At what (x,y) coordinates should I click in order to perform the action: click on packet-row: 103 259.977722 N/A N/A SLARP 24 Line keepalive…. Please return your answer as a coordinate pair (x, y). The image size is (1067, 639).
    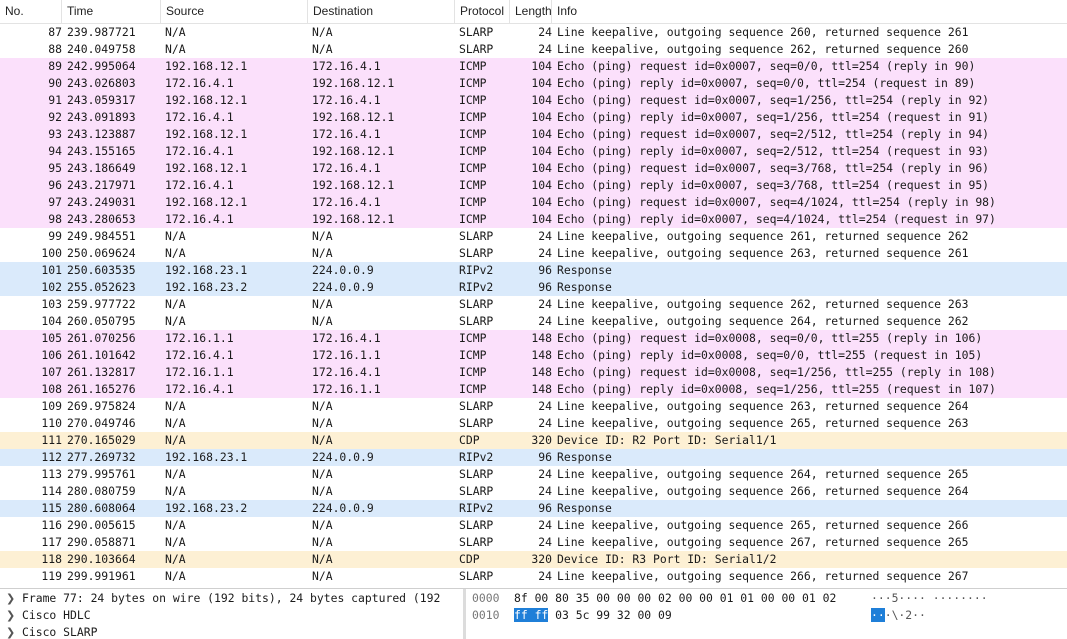
    Looking at the image, I should click on (533, 304).